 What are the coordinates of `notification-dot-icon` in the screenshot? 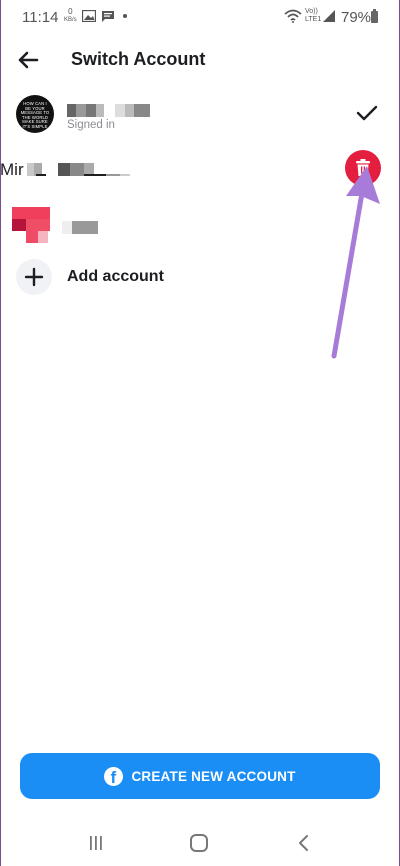 It's located at (125, 16).